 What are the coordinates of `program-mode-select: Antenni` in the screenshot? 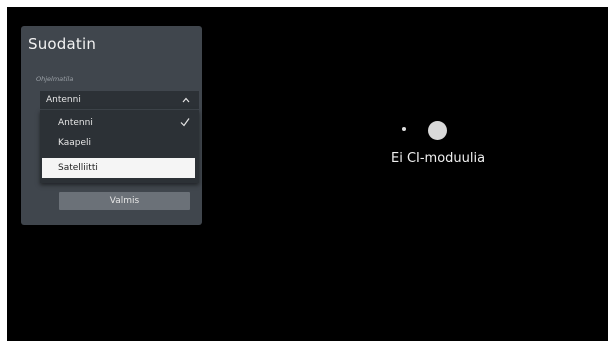 It's located at (119, 100).